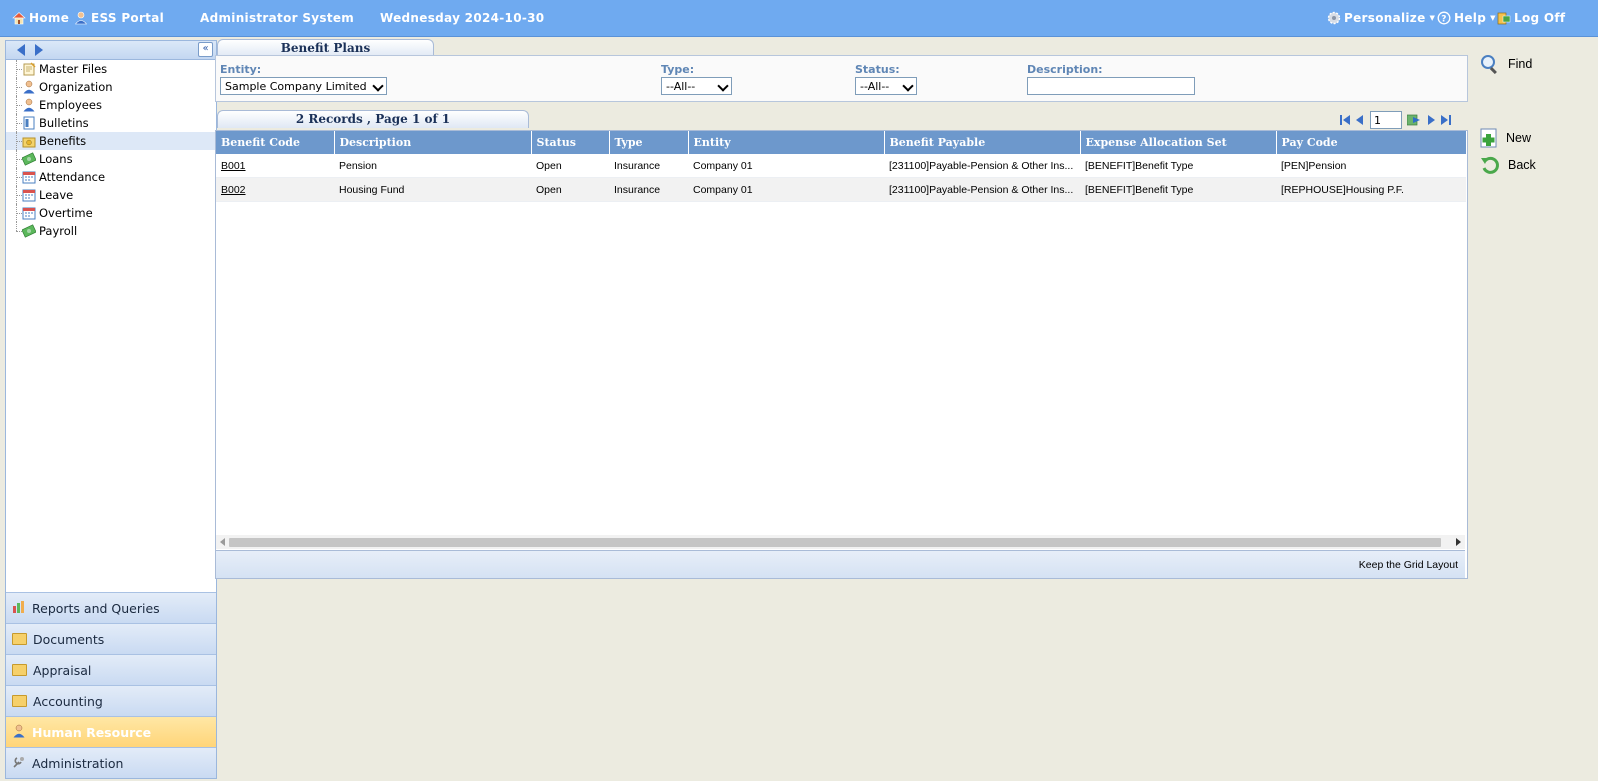  I want to click on sidebar-item-employees: Employees, so click(111, 105).